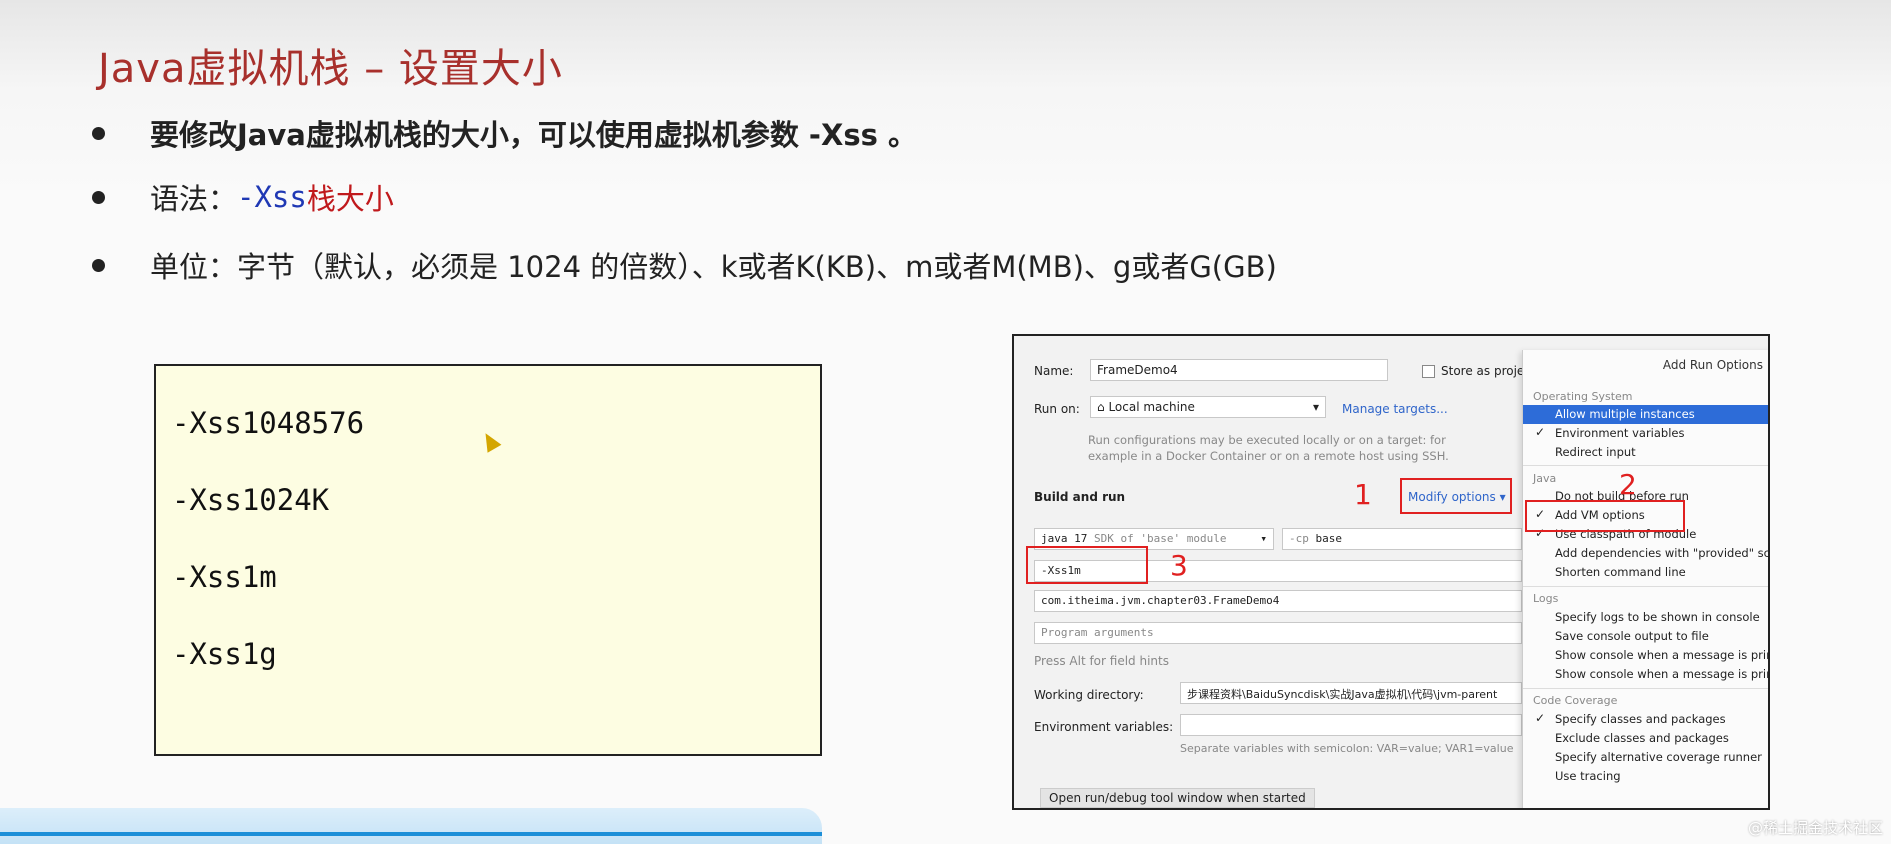 The image size is (1891, 844). What do you see at coordinates (1546, 598) in the screenshot?
I see `section-logs: Logs` at bounding box center [1546, 598].